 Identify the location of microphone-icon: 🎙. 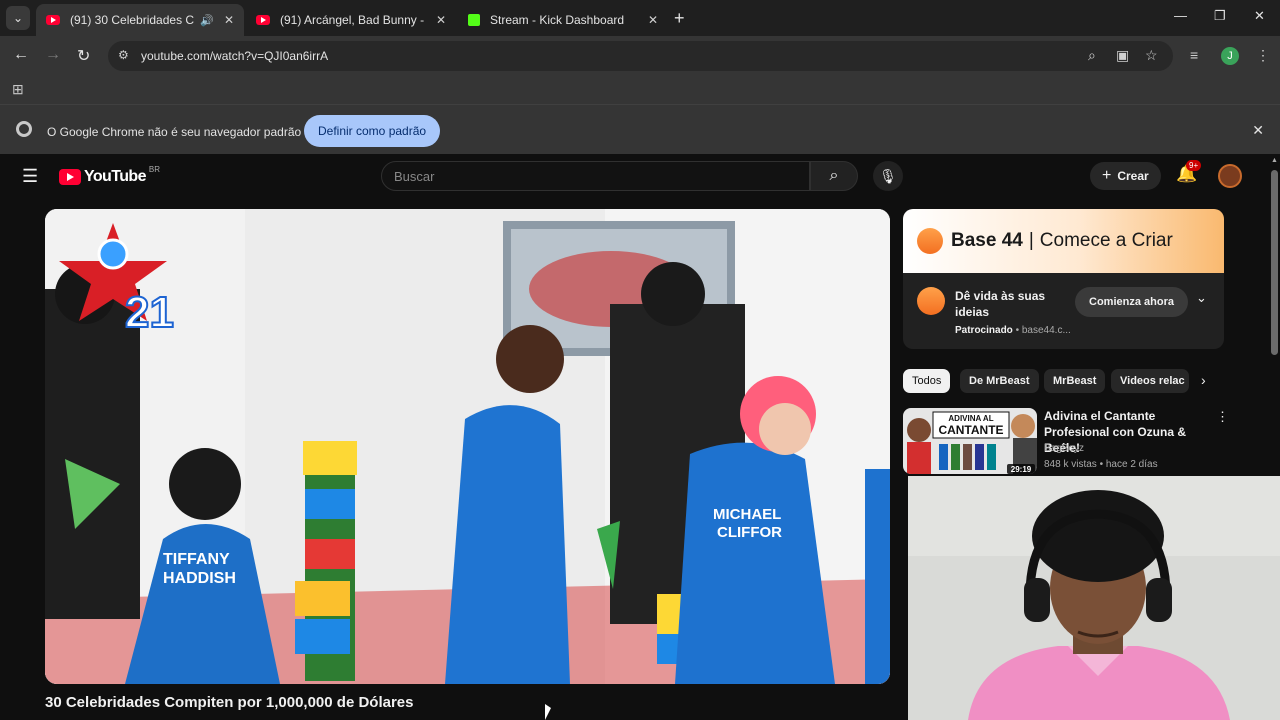
(888, 176).